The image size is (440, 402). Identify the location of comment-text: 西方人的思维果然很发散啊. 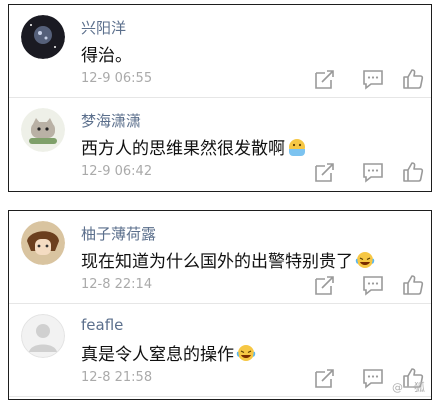
(194, 146).